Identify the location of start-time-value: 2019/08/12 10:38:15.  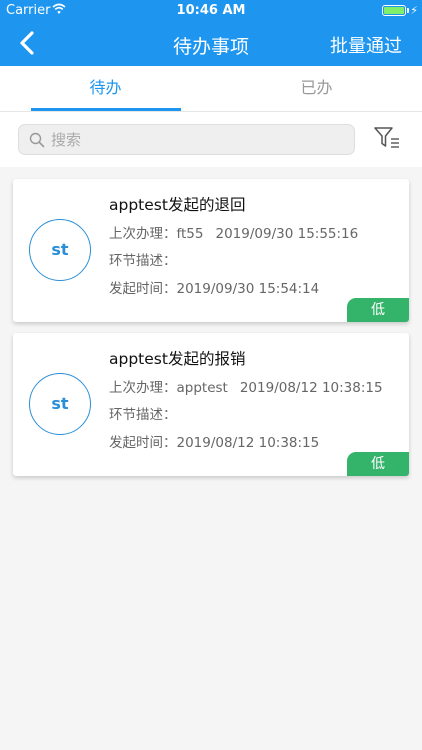
(248, 443).